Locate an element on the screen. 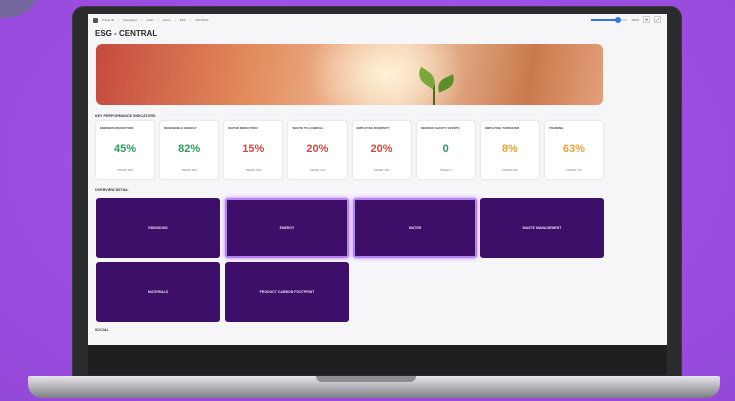 The height and width of the screenshot is (401, 735). kpi-title: EMPLOYEE TURNOVER is located at coordinates (502, 128).